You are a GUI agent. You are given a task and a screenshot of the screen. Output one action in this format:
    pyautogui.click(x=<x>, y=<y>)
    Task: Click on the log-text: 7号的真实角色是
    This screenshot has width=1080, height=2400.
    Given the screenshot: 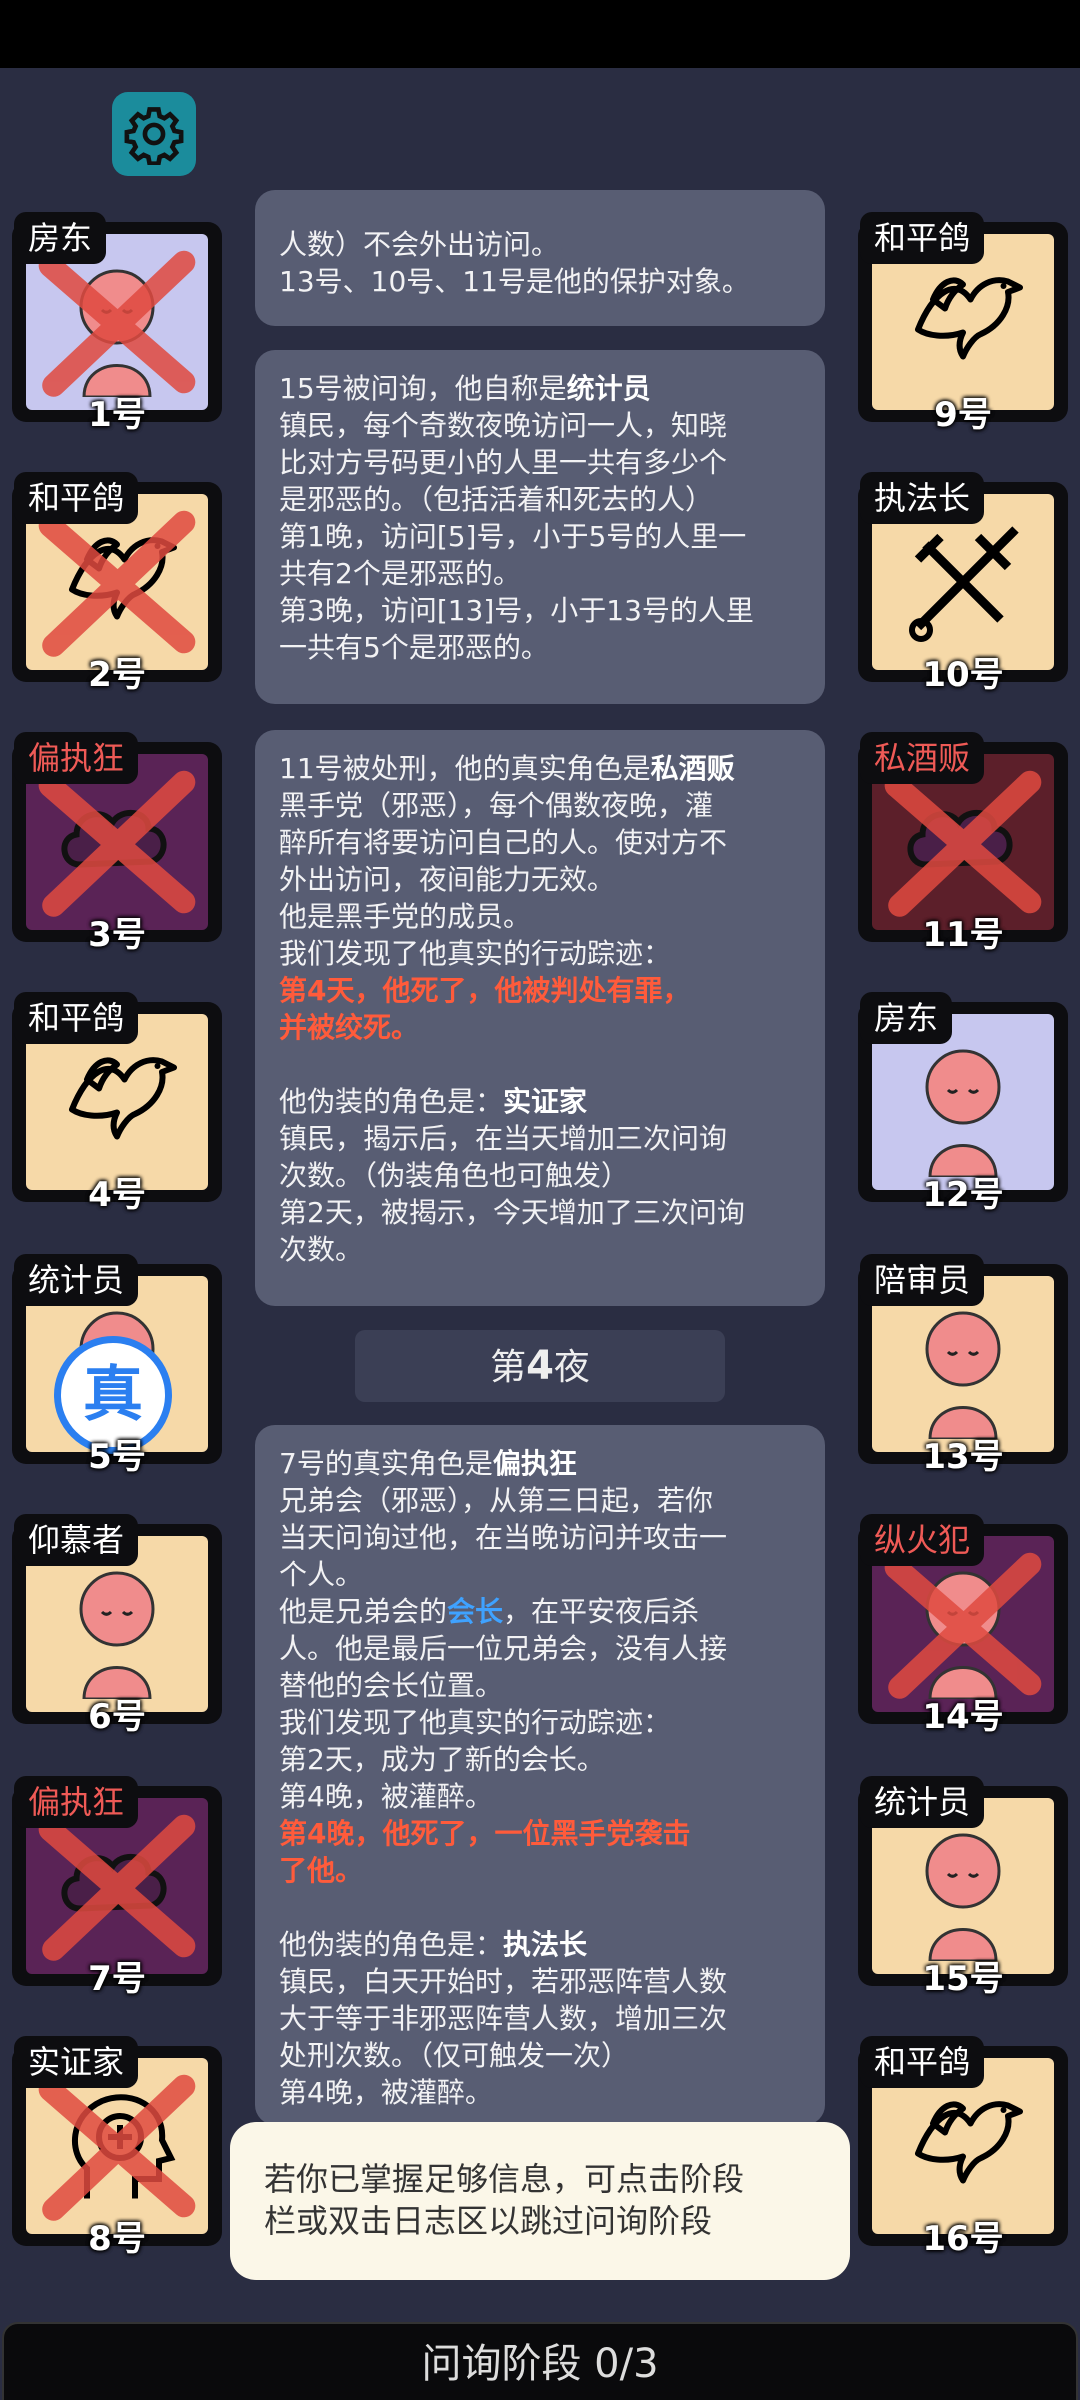 What is the action you would take?
    pyautogui.click(x=386, y=1463)
    